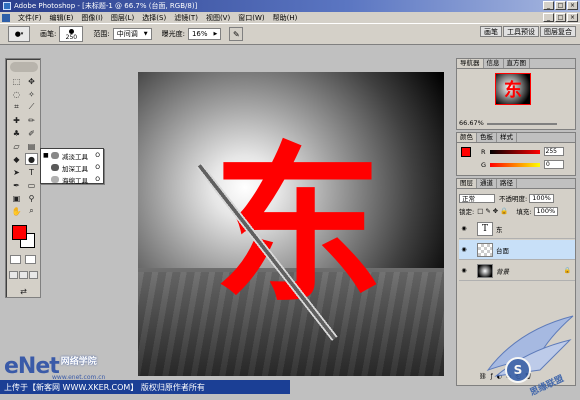 This screenshot has height=400, width=580. I want to click on maximize-button: □, so click(560, 5).